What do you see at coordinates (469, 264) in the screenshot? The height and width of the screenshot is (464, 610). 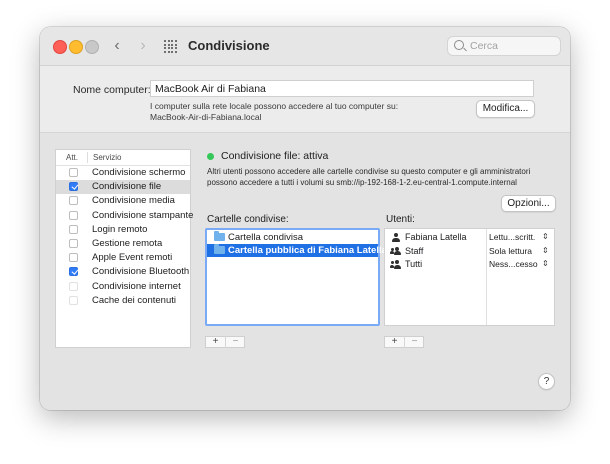 I see `user-row: Tutti Ness...cesso ⇕` at bounding box center [469, 264].